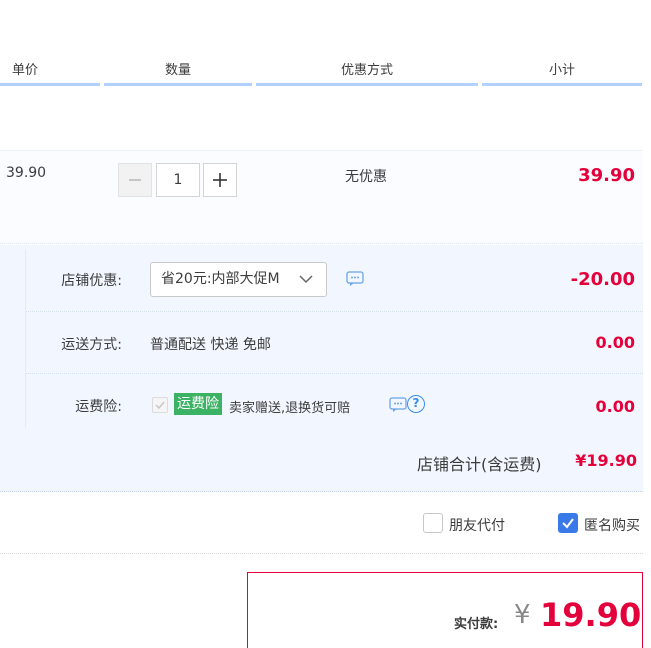 The image size is (651, 648). I want to click on payment-label: 实付款:, so click(476, 624).